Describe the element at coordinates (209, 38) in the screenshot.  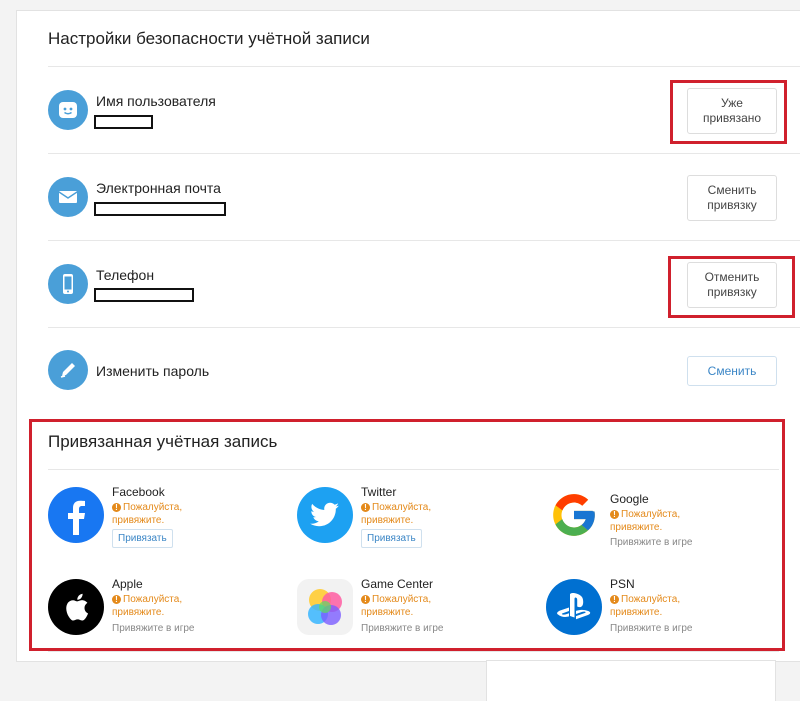
I see `security-settings-title: Настройки безопасности учётной записи` at that location.